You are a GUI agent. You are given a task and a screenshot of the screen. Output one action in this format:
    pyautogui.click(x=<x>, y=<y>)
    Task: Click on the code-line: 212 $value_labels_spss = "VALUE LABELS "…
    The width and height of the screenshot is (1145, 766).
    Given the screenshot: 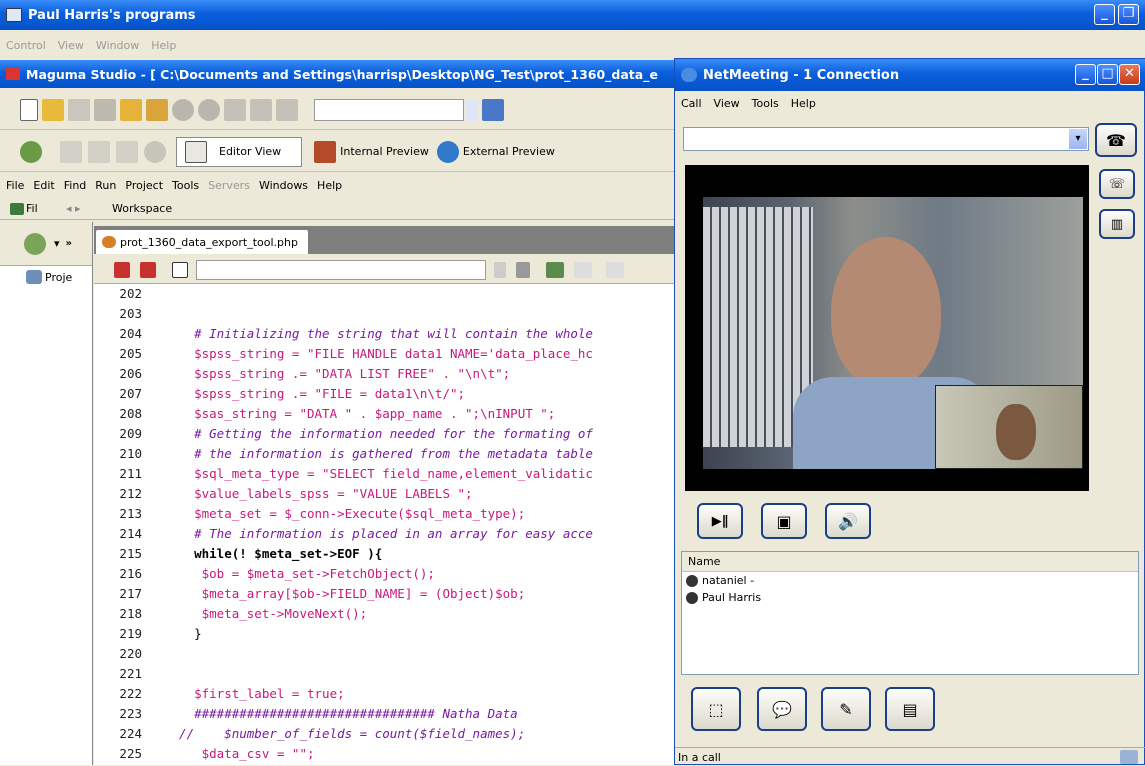 What is the action you would take?
    pyautogui.click(x=387, y=496)
    